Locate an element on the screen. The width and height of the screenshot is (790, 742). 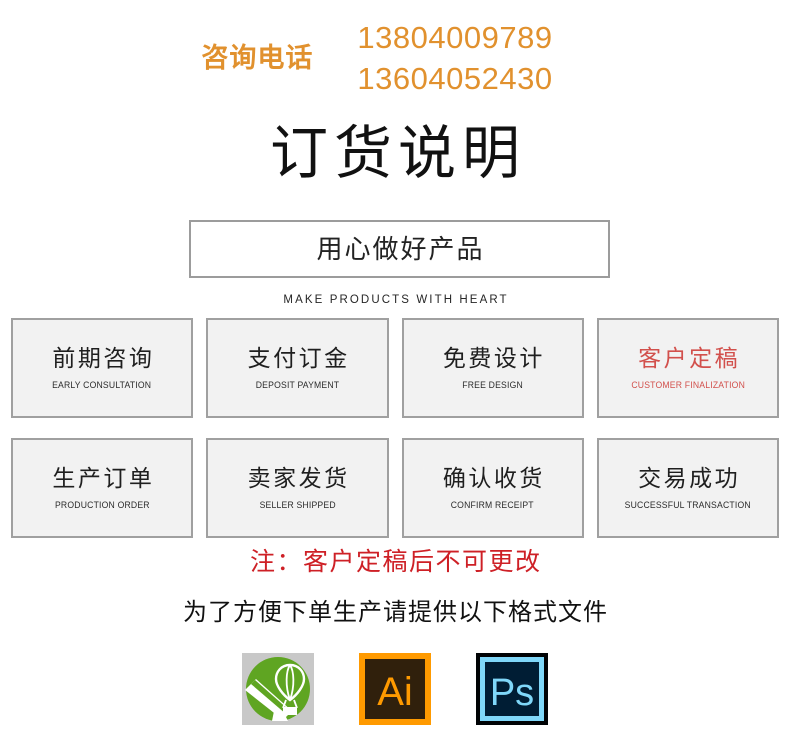
step-label-cn: 前期咨询 is located at coordinates (103, 357).